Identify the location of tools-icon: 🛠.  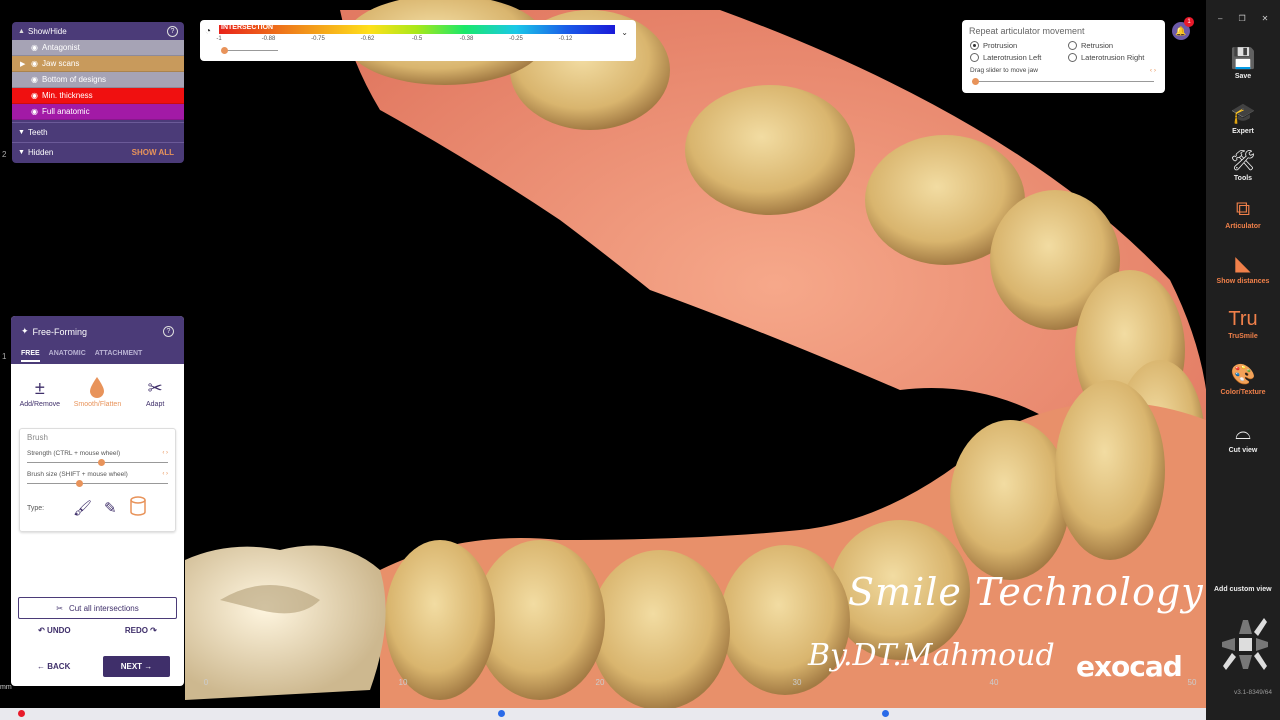
(1243, 161).